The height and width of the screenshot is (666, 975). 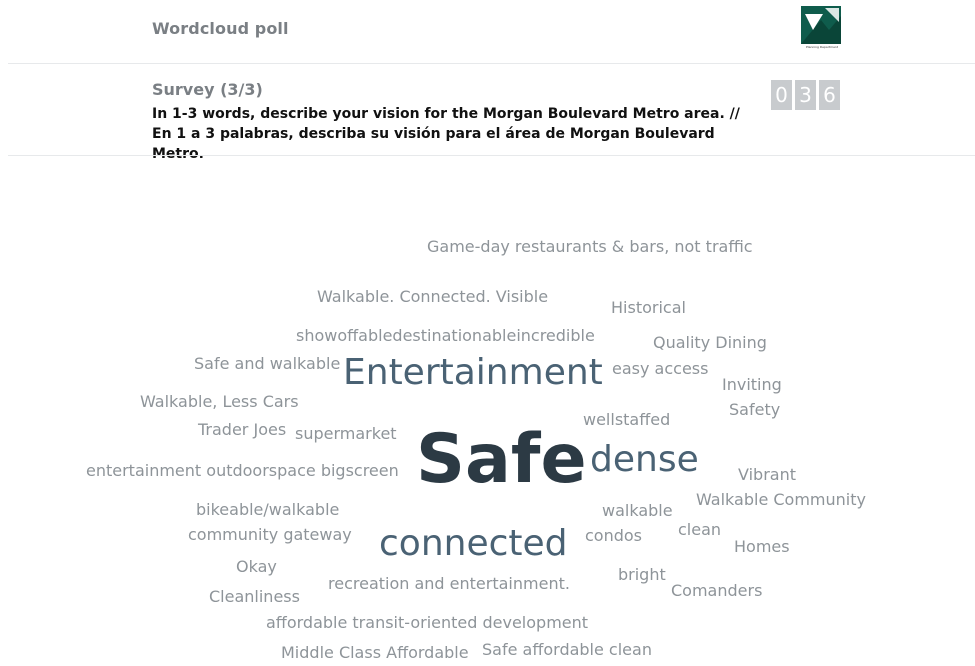 I want to click on cloud-word-top: Safe, so click(x=501, y=459).